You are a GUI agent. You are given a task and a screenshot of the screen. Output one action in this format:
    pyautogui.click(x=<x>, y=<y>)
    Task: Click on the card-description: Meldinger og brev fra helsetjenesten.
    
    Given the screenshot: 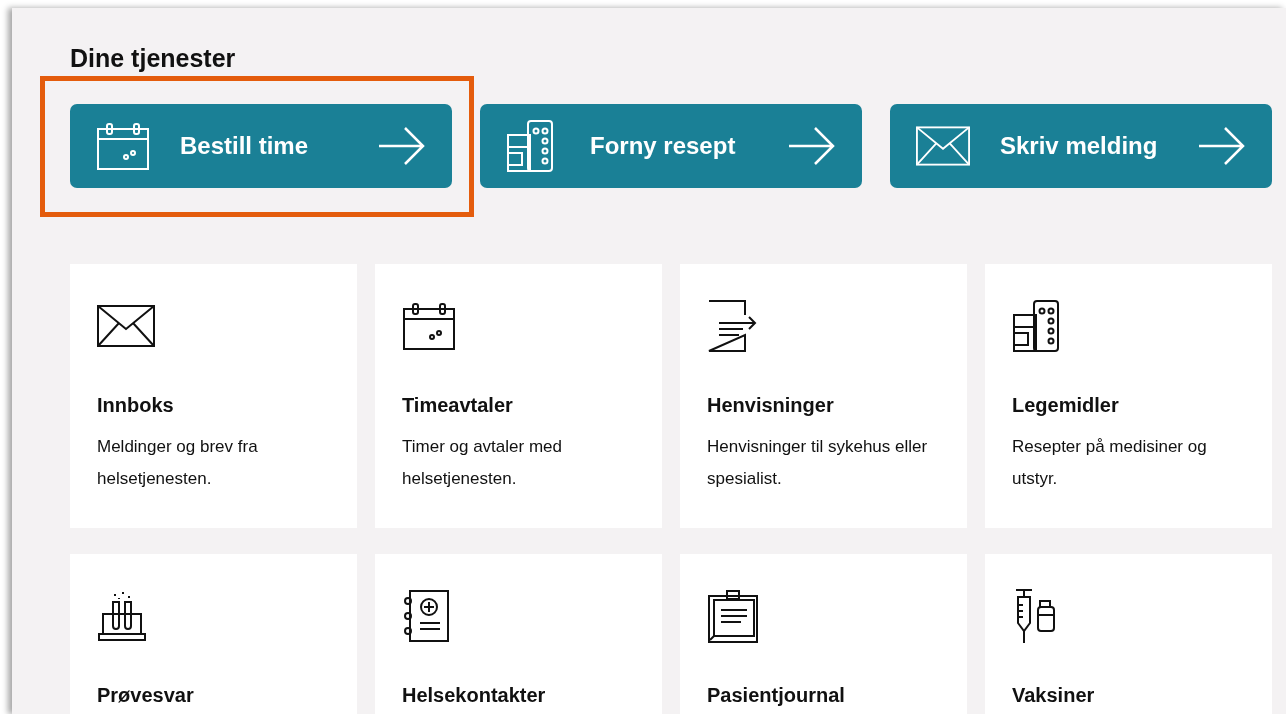 What is the action you would take?
    pyautogui.click(x=178, y=463)
    